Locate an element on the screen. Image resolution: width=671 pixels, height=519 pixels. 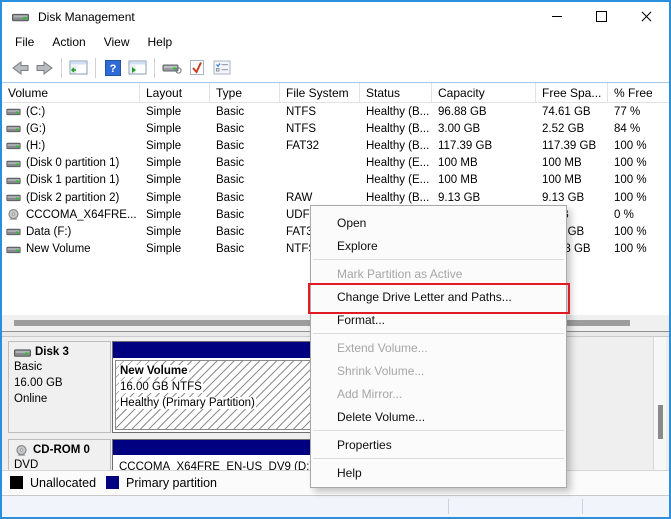
properties-list-icon is located at coordinates (221, 67).